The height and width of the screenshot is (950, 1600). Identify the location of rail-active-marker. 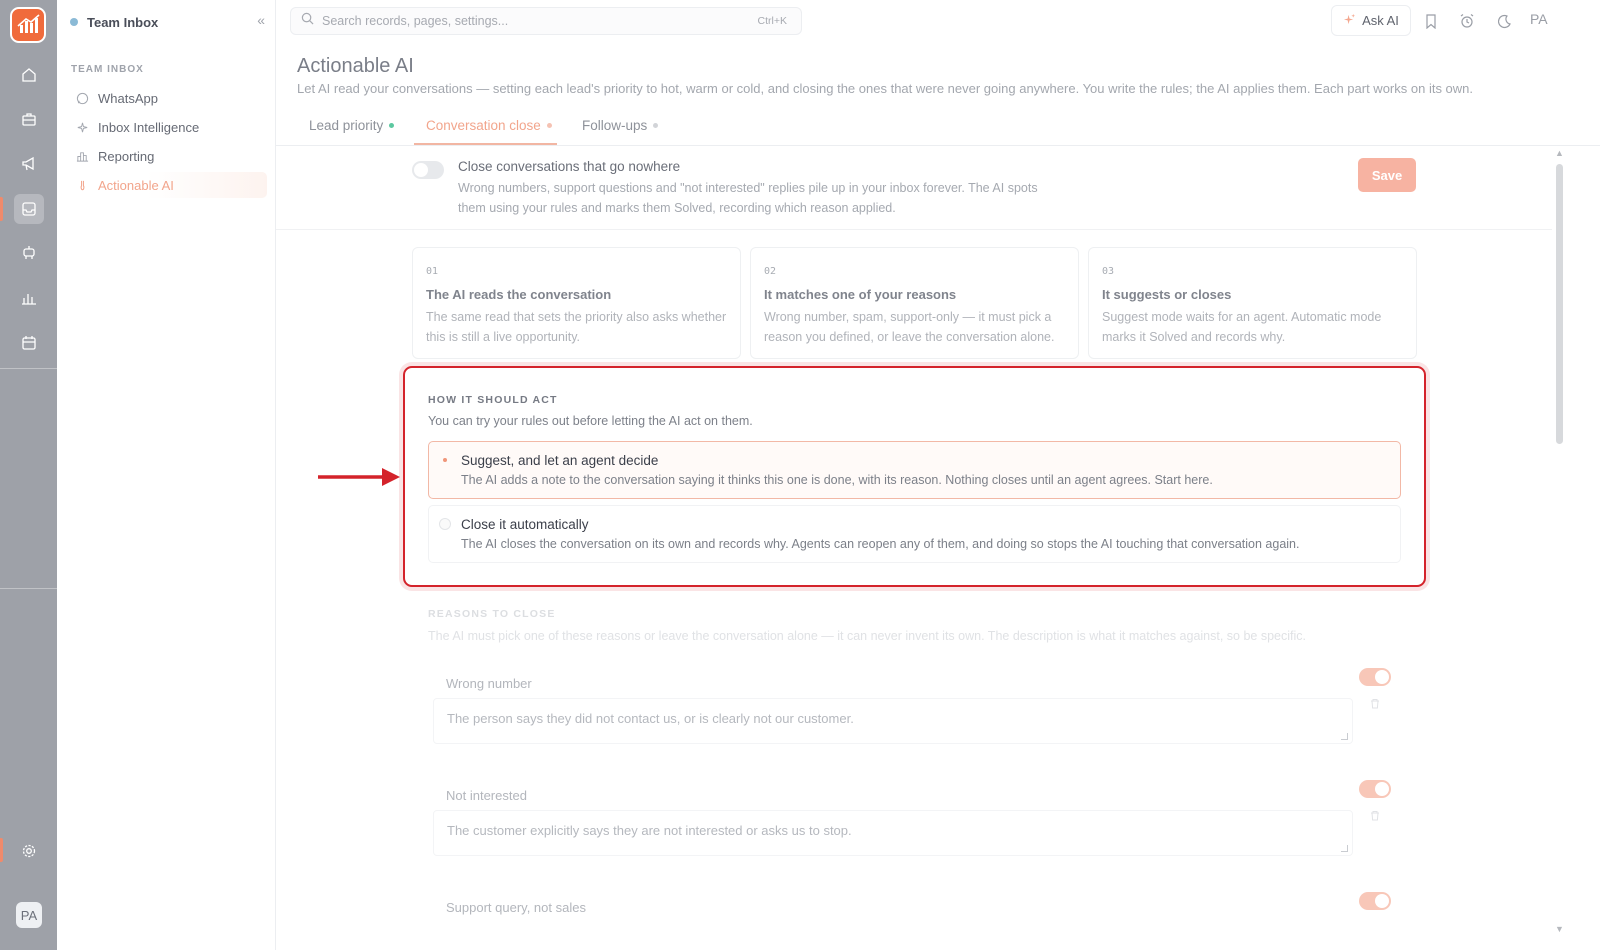
(1, 209).